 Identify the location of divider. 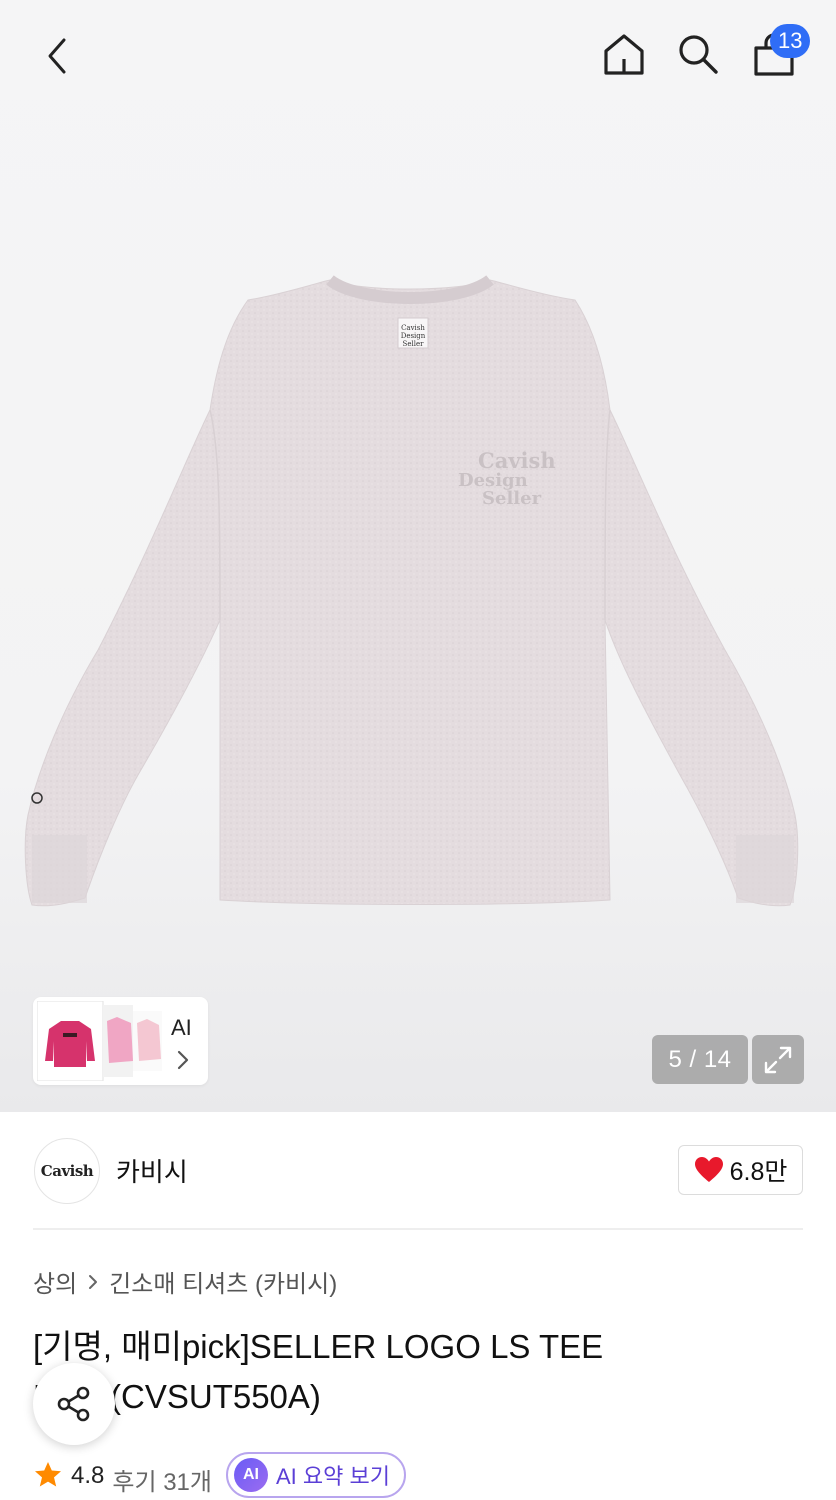
(418, 1229).